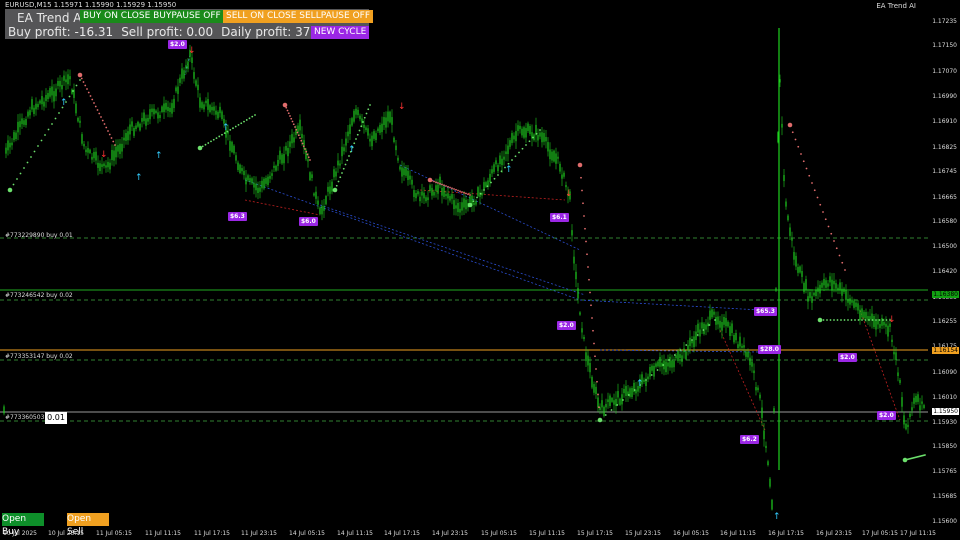  What do you see at coordinates (152, 16) in the screenshot?
I see `buy-toggle-button: BUY ON CLOSE BUYPAUSE OFF` at bounding box center [152, 16].